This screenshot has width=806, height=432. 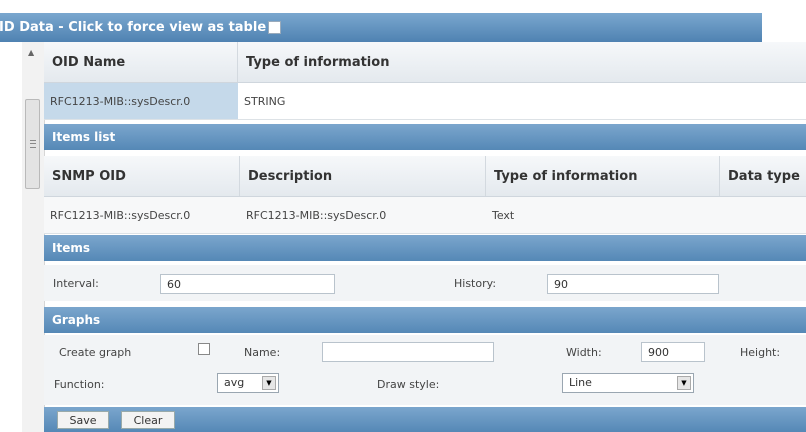 I want to click on history-label: History:, so click(x=475, y=283).